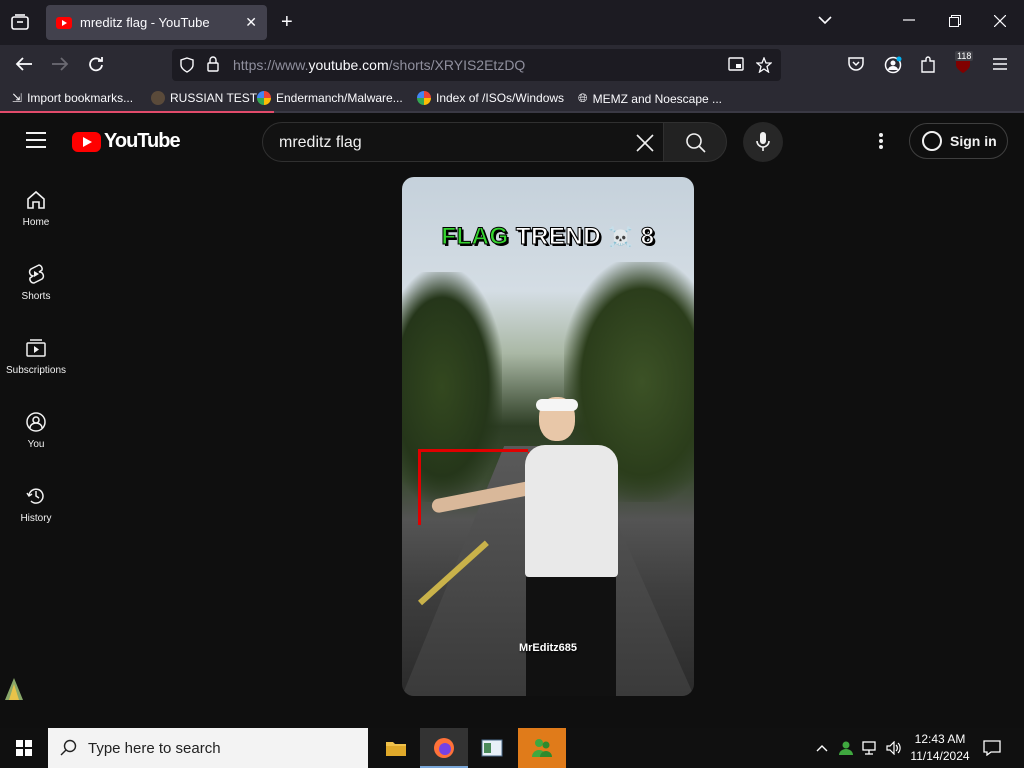  I want to click on sidebar-item-you: You, so click(36, 428).